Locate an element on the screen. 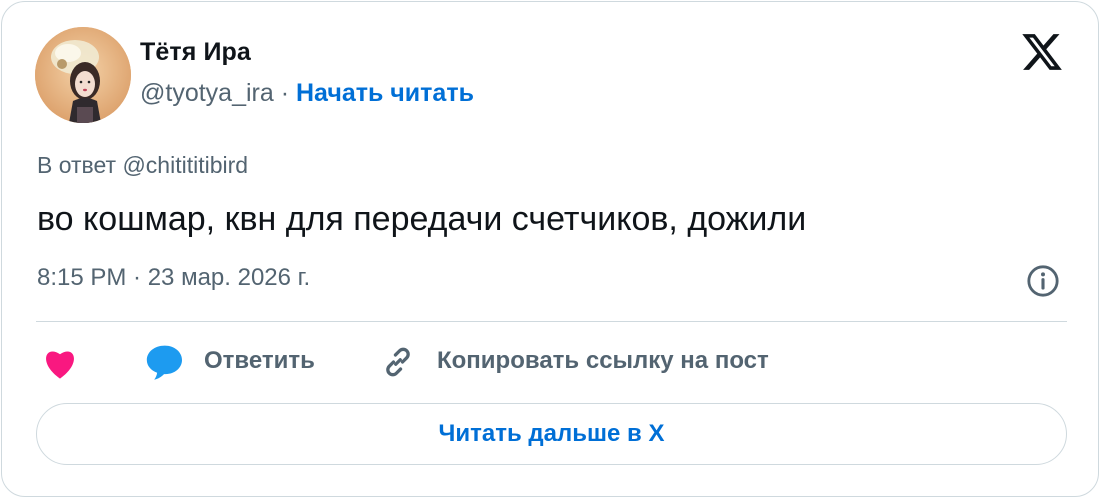 This screenshot has height=498, width=1100. copy-link-button: Копировать ссылку на пост is located at coordinates (603, 361).